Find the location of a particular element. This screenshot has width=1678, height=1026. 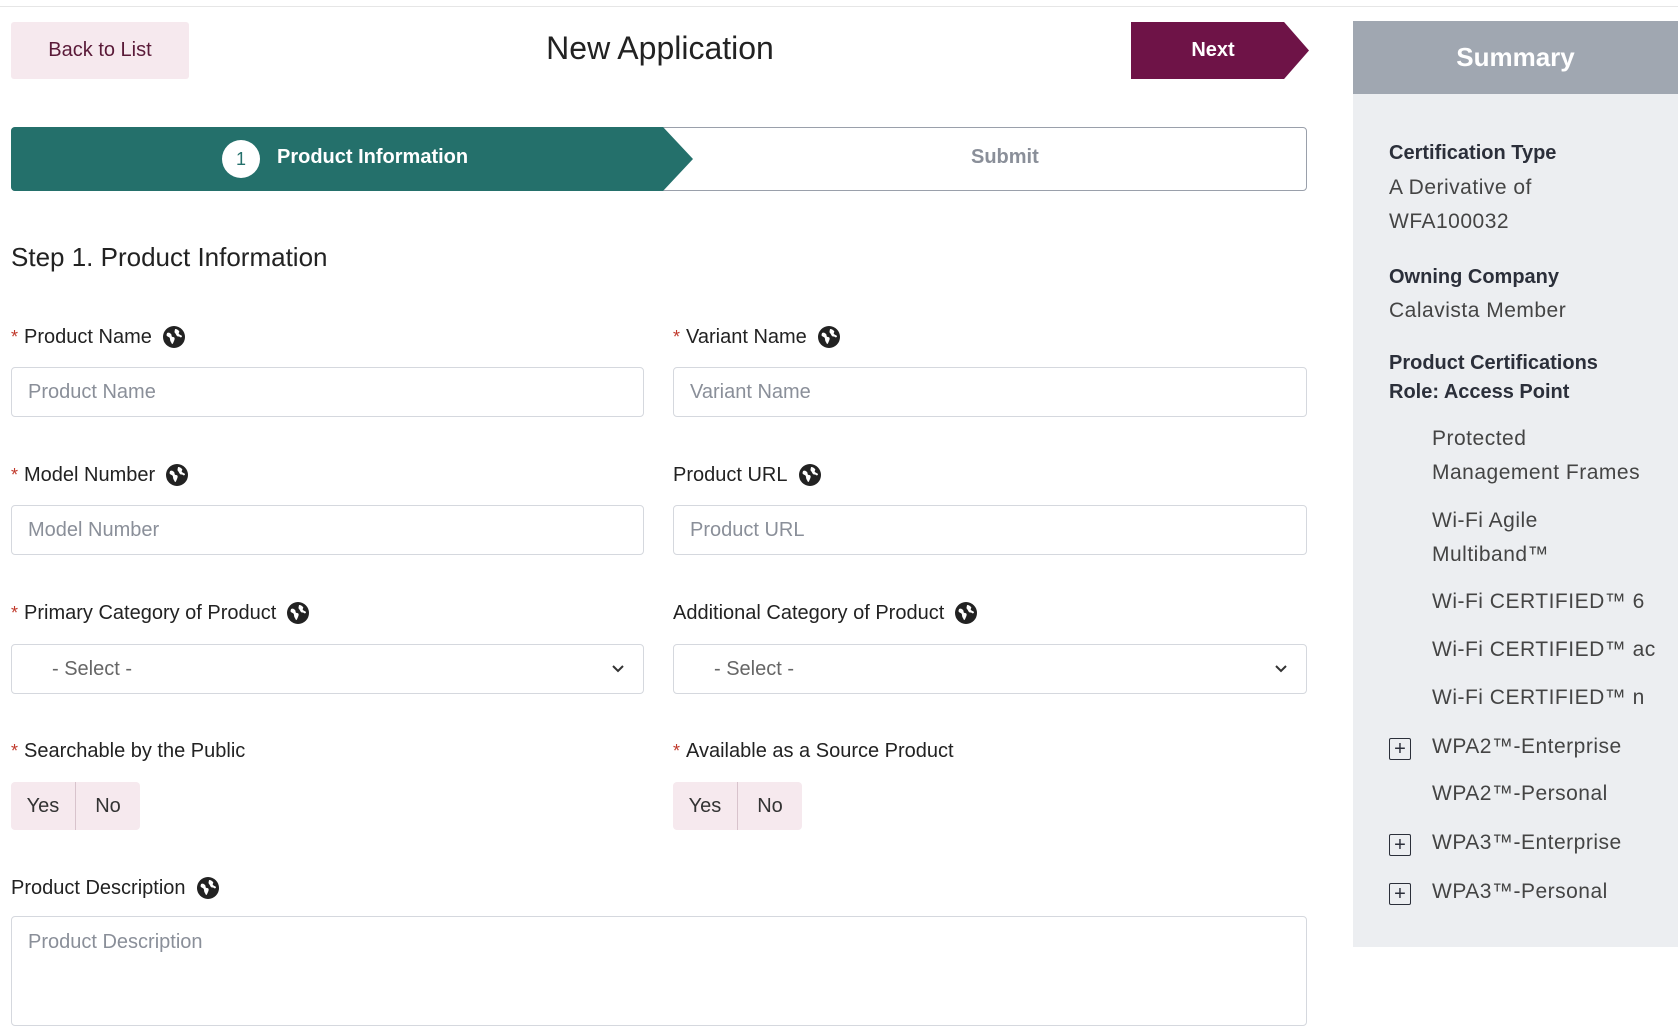

certification-item-expandable: WPA2™-Enterprise is located at coordinates (1527, 747).